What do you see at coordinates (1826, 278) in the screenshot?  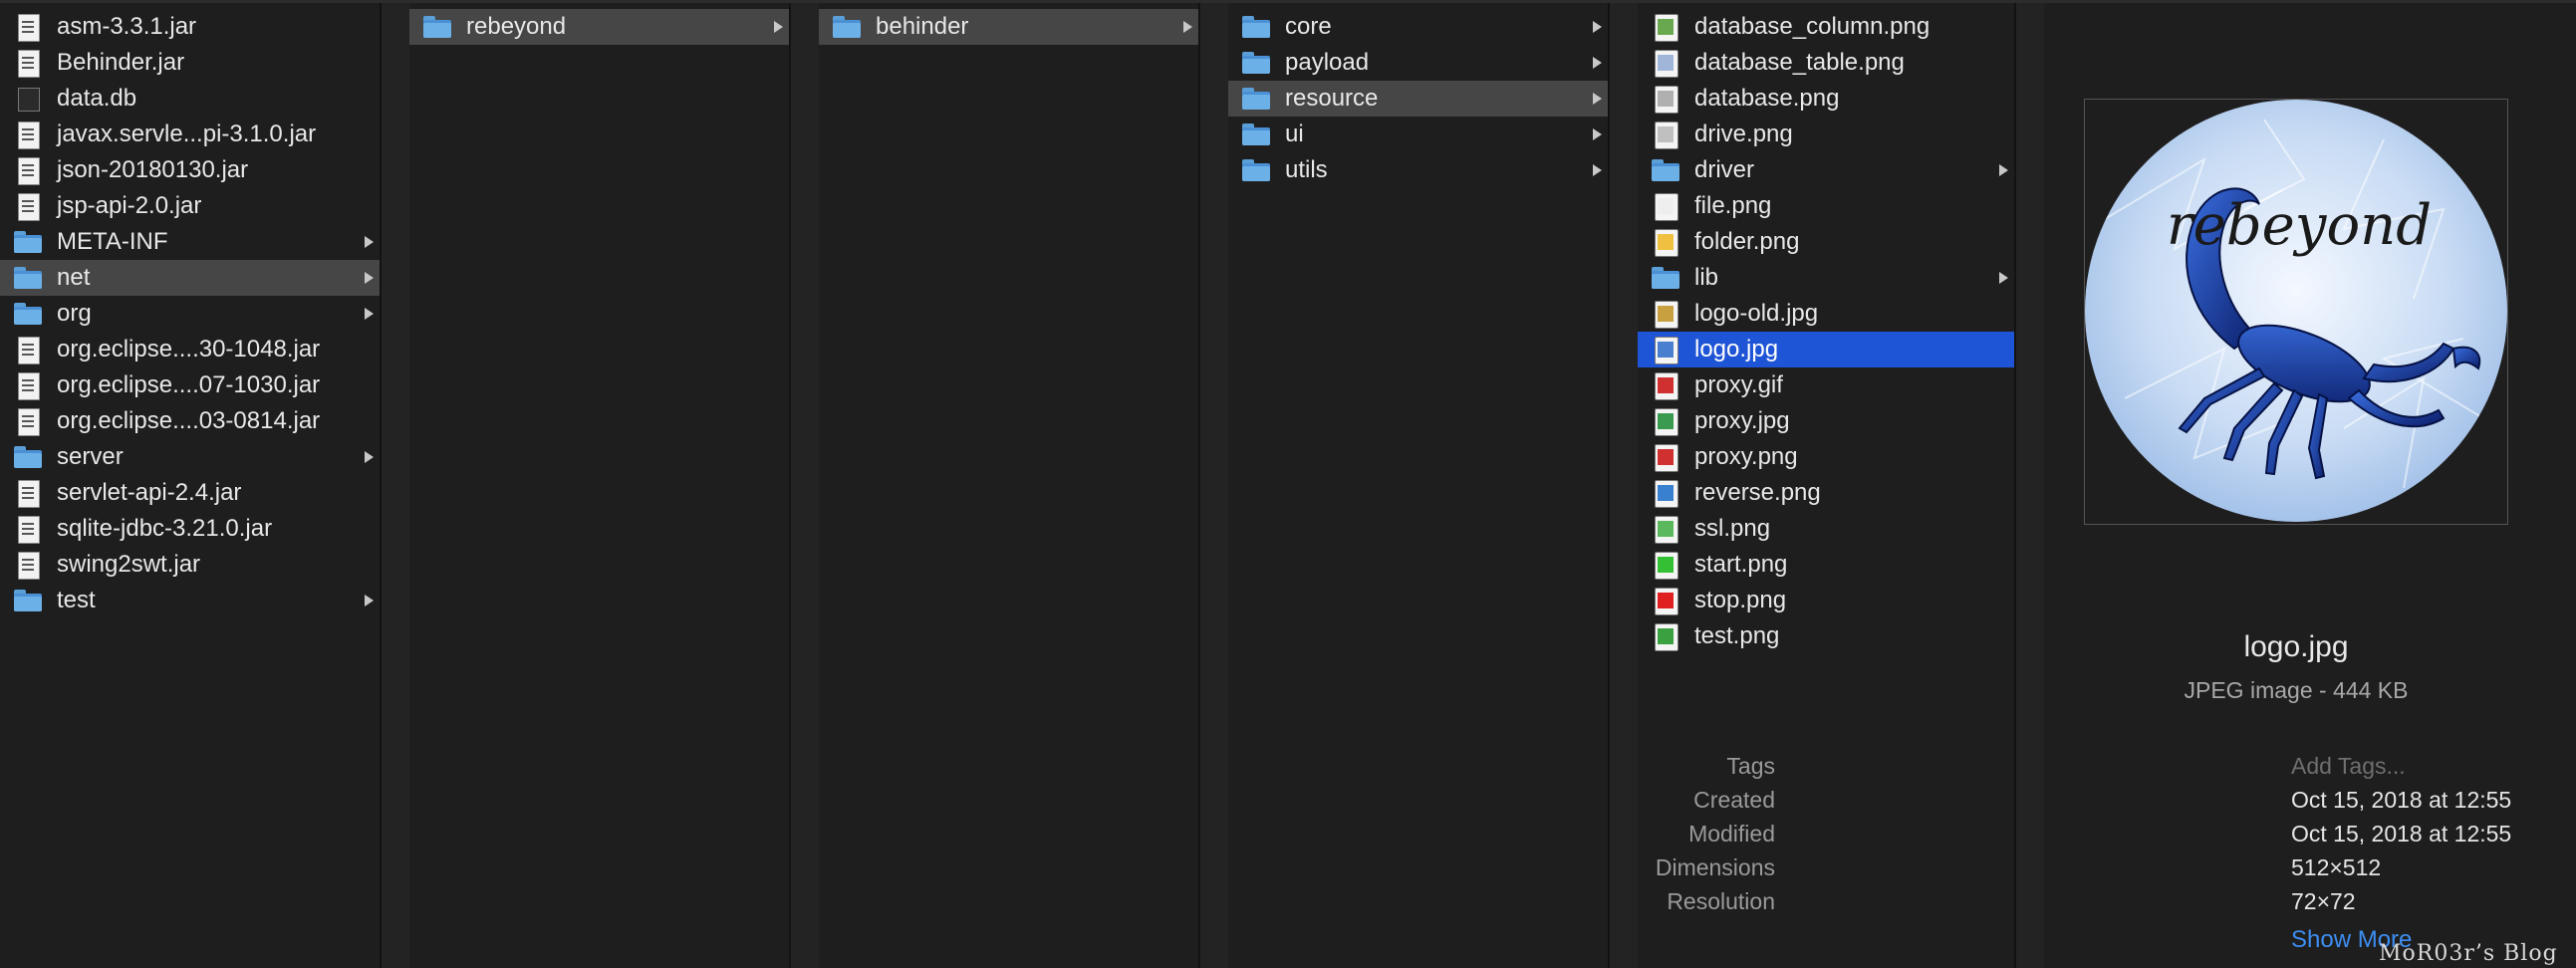 I see `folder-row: lib` at bounding box center [1826, 278].